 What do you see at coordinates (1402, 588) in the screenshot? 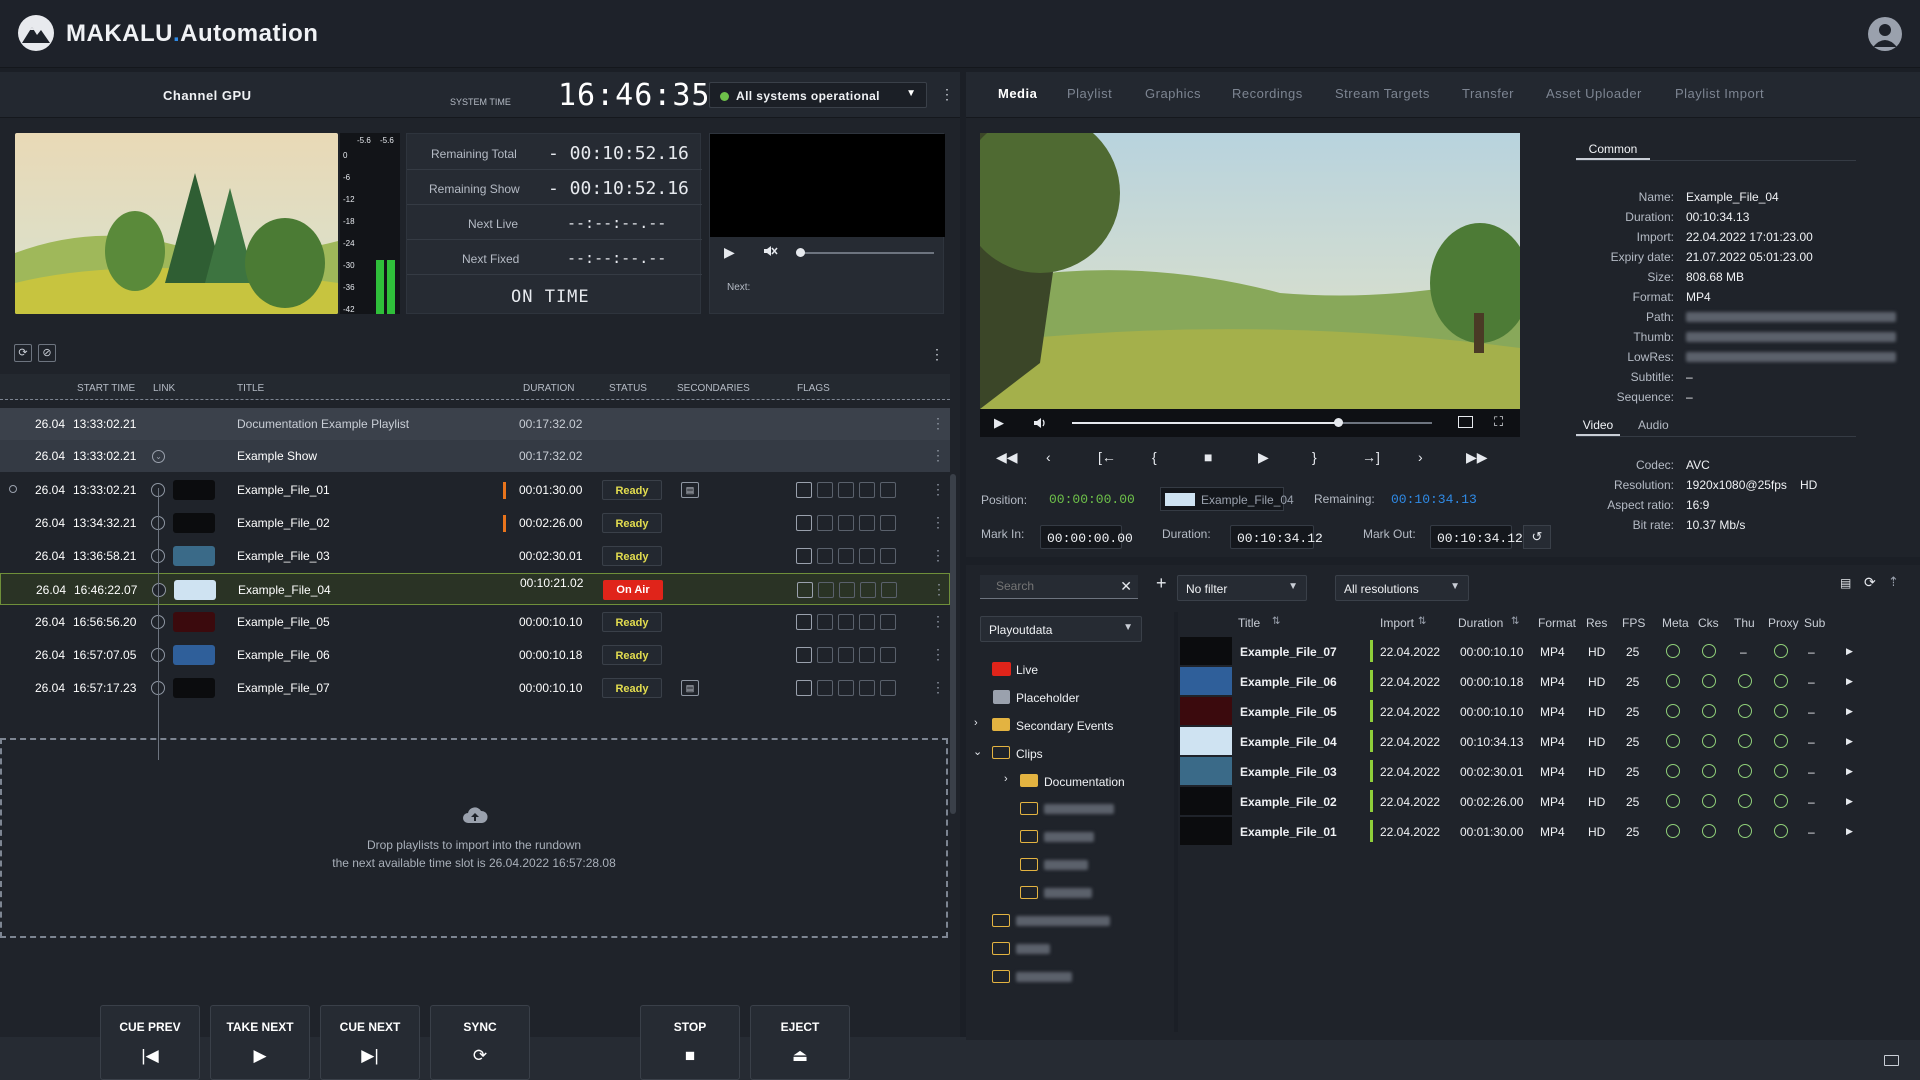
I see `resolution-dropdown: All resolutions ▼` at bounding box center [1402, 588].